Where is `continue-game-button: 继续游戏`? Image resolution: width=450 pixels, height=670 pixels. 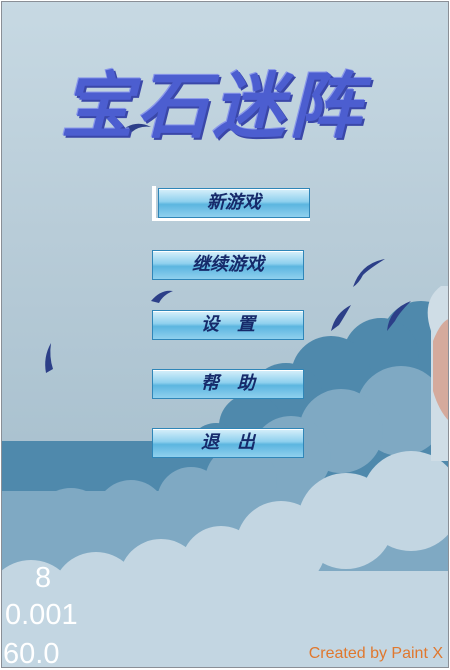 continue-game-button: 继续游戏 is located at coordinates (228, 265).